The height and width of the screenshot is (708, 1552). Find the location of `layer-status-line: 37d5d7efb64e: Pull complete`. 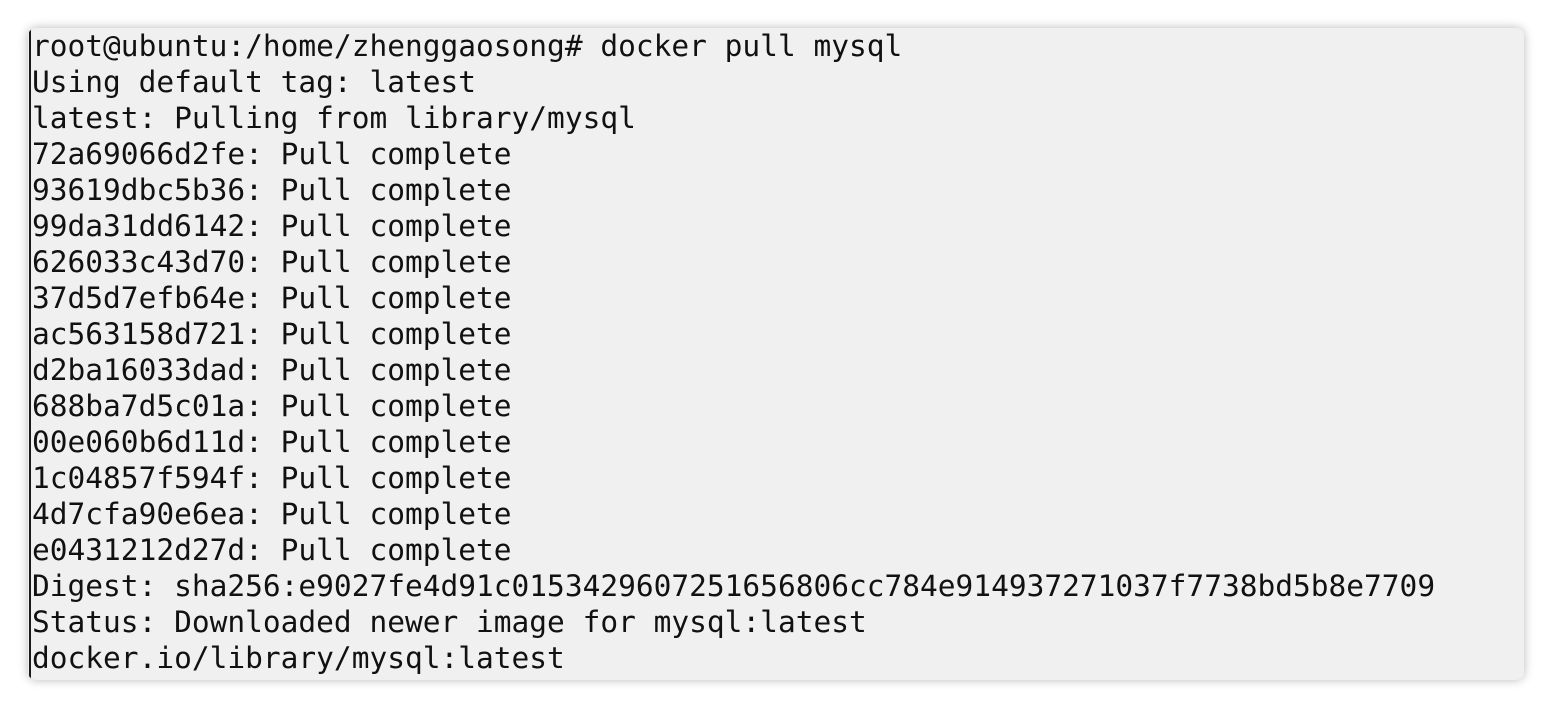

layer-status-line: 37d5d7efb64e: Pull complete is located at coordinates (272, 298).